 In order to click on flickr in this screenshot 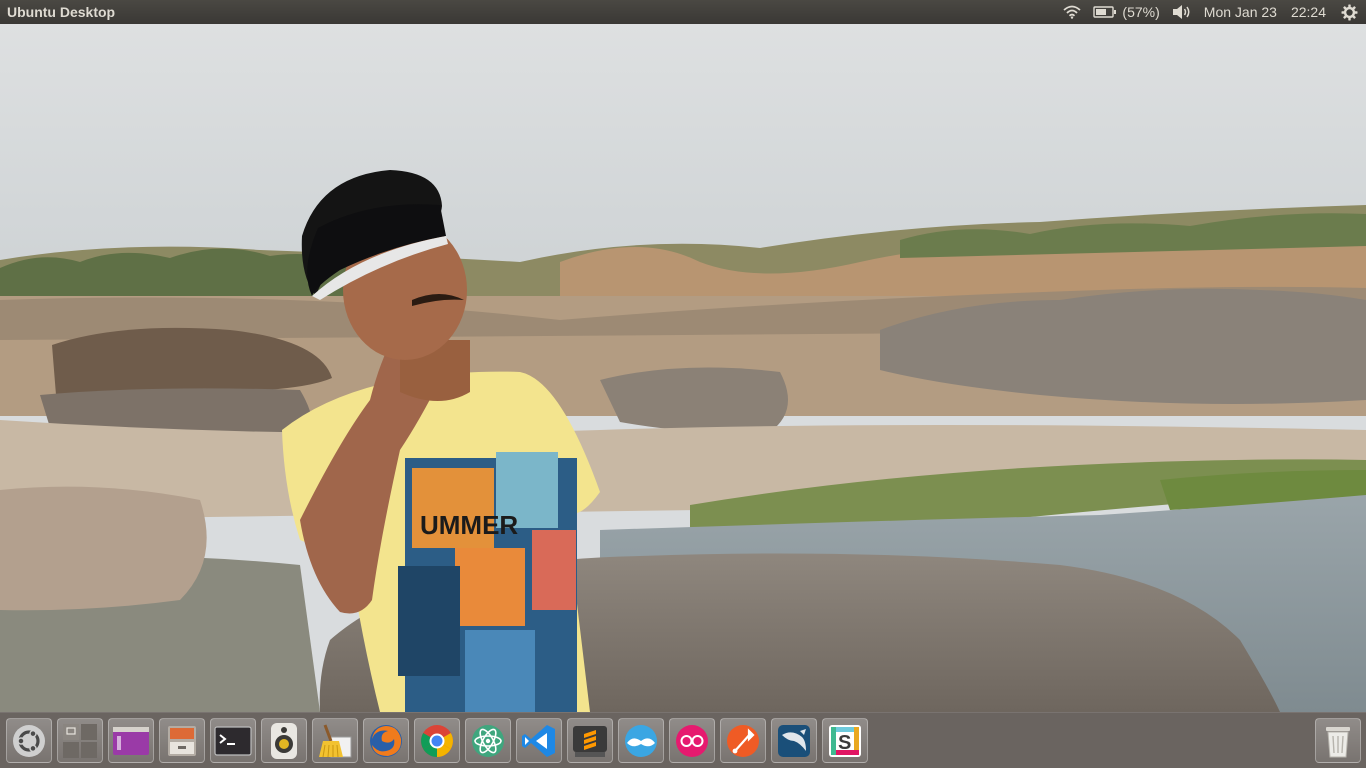, I will do `click(692, 740)`.